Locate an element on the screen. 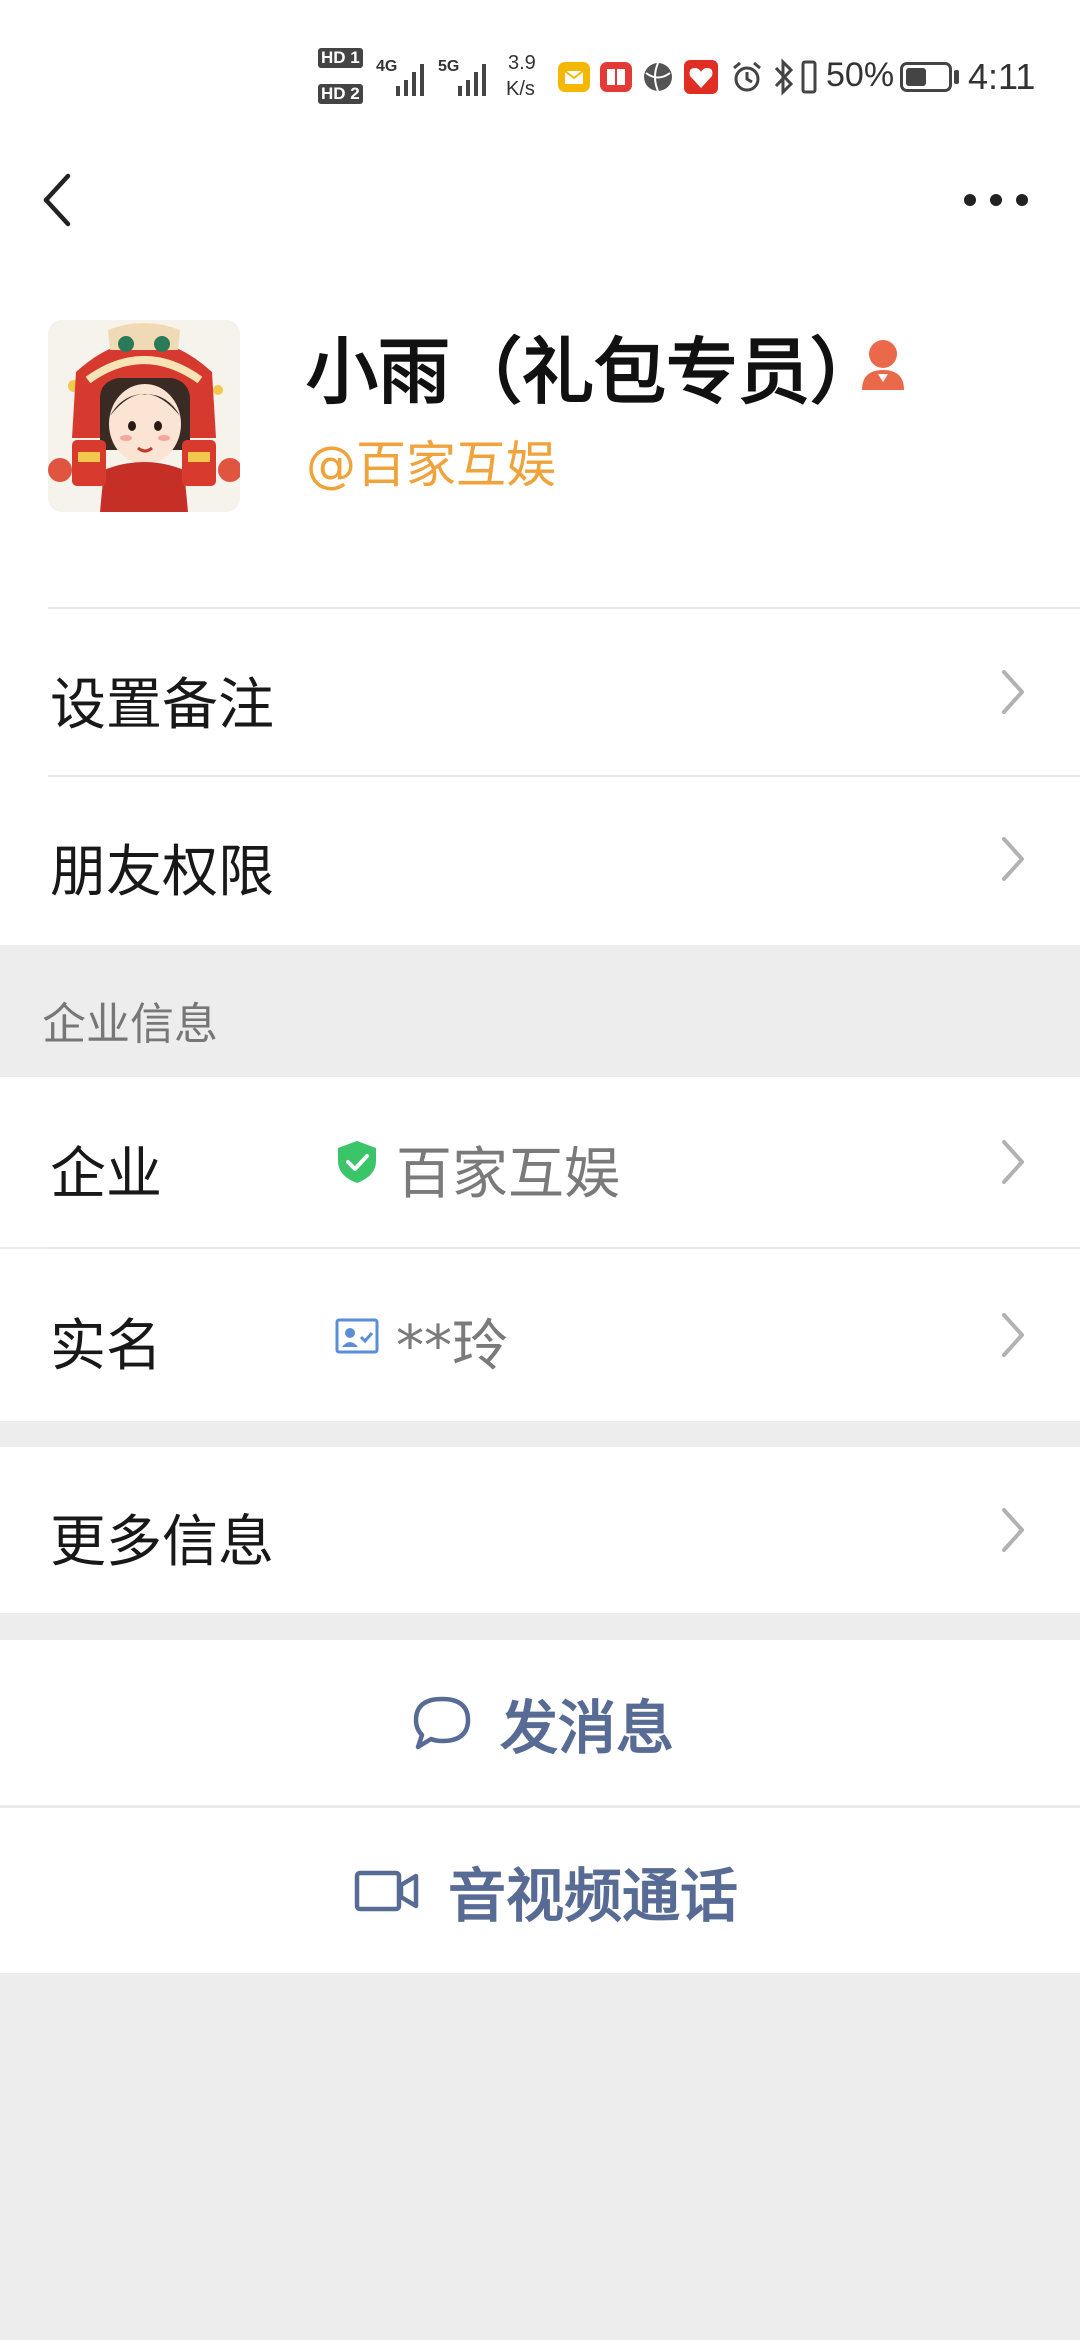  send-message-label: 发消息 is located at coordinates (587, 1727).